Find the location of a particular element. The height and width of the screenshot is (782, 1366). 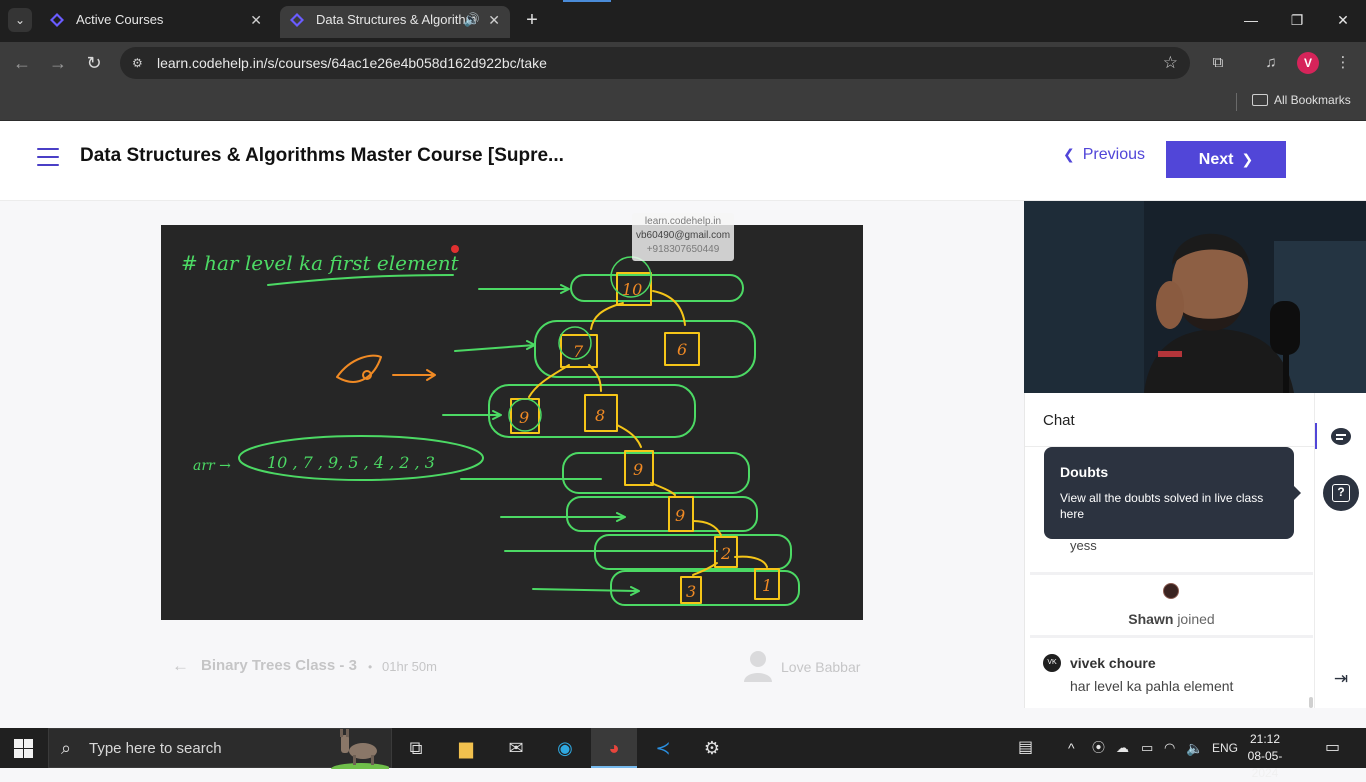

bookmarks-divider is located at coordinates (1236, 102).